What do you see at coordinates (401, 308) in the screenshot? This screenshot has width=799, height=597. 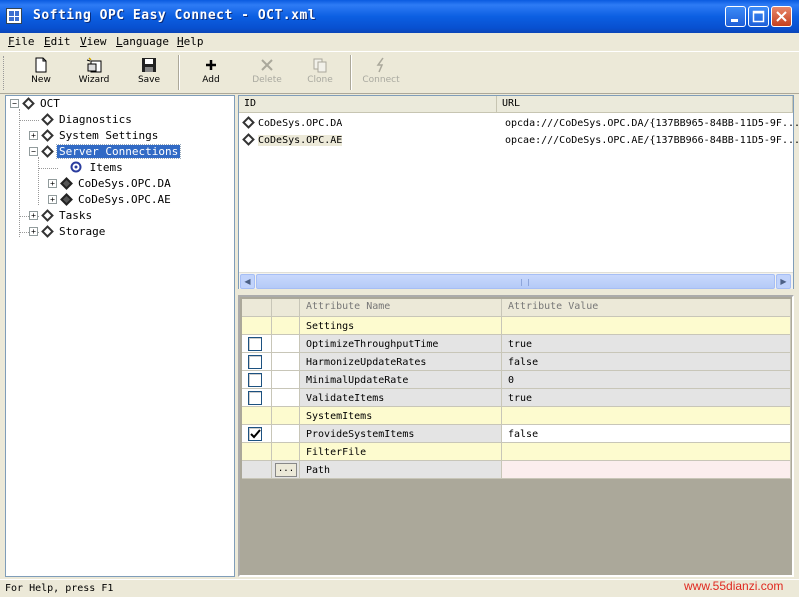 I see `column-header-name: Attribute Name` at bounding box center [401, 308].